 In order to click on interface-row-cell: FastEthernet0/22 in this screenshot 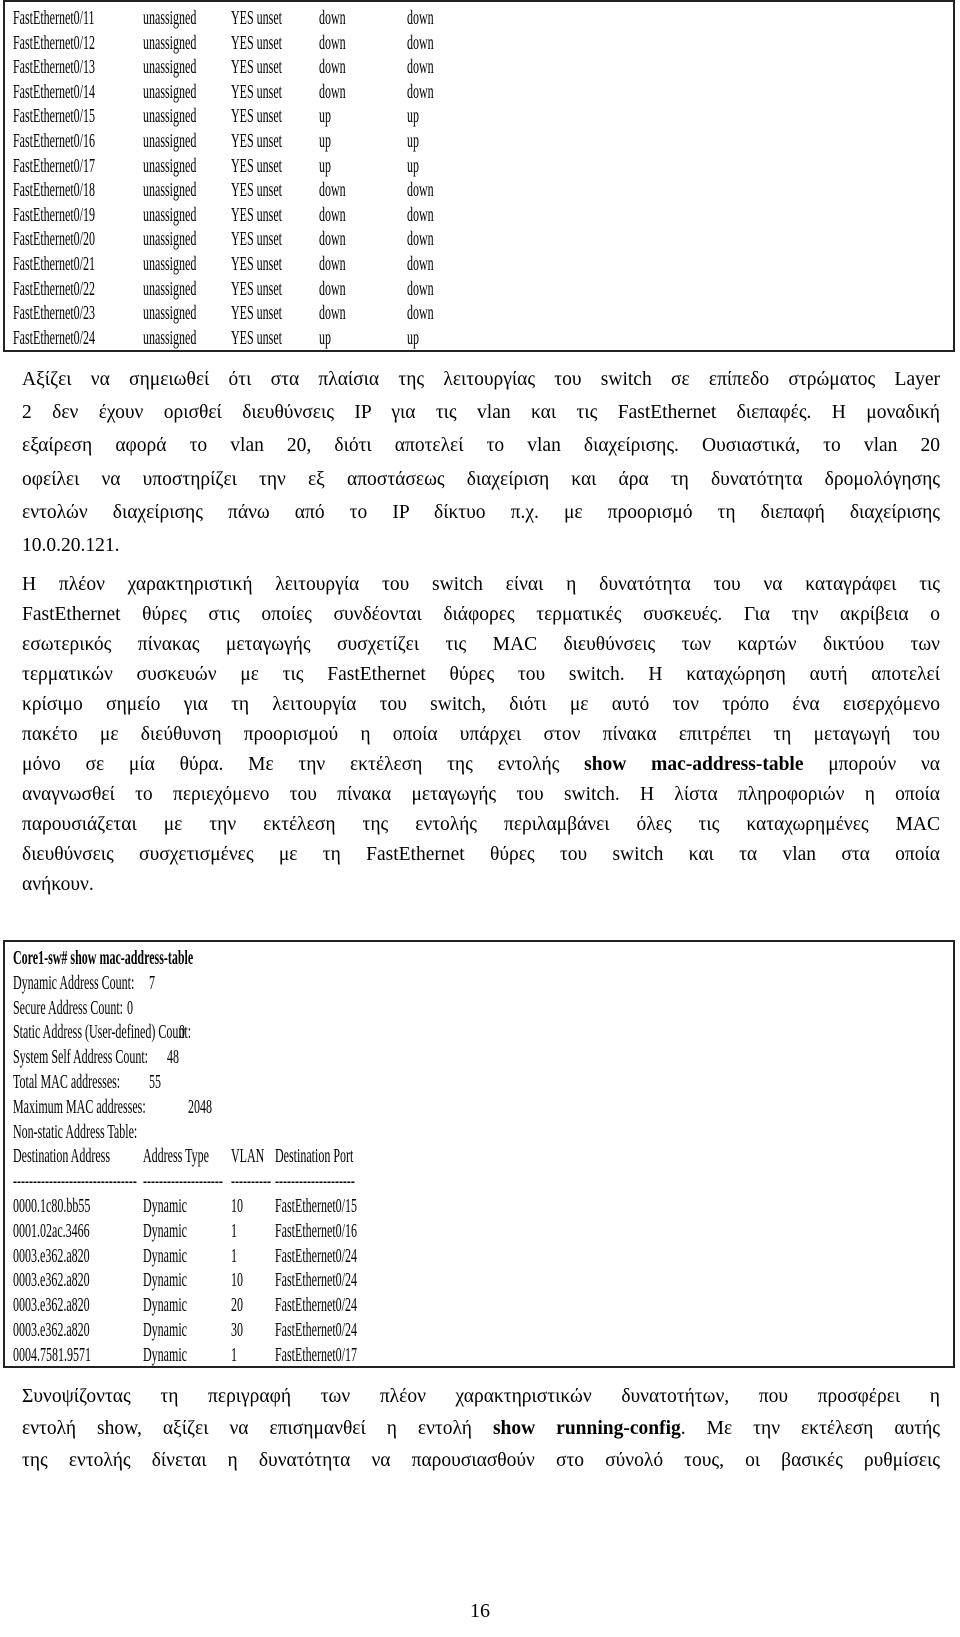, I will do `click(54, 288)`.